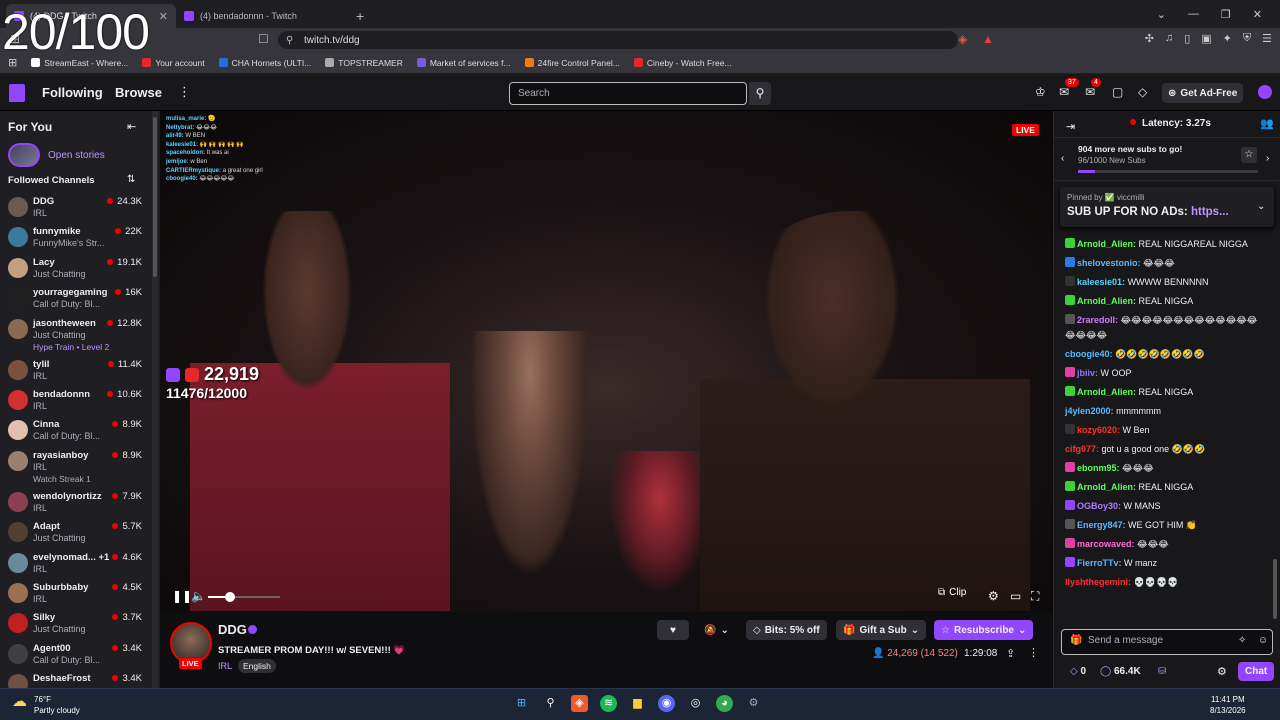 This screenshot has height=720, width=1280. Describe the element at coordinates (1165, 373) in the screenshot. I see `chat-message: jbiiv: W OOP` at that location.